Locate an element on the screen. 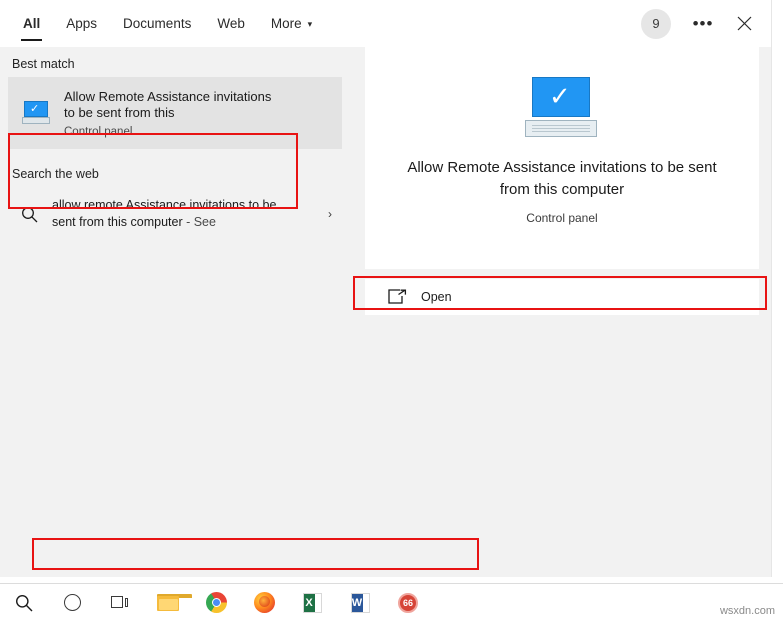 This screenshot has height=622, width=783. taskbar-google-chrome-icon is located at coordinates (216, 603).